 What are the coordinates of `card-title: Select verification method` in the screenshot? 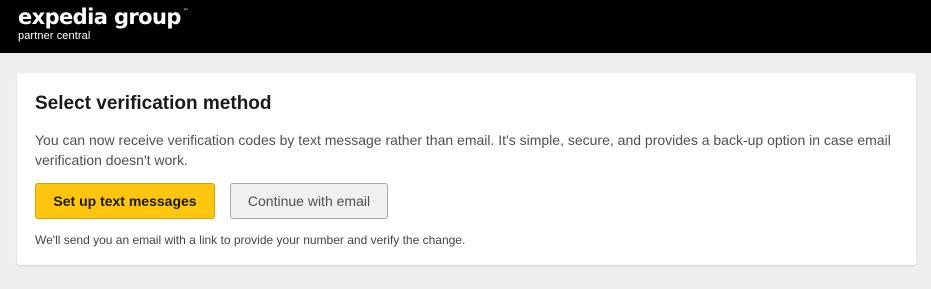 It's located at (153, 103).